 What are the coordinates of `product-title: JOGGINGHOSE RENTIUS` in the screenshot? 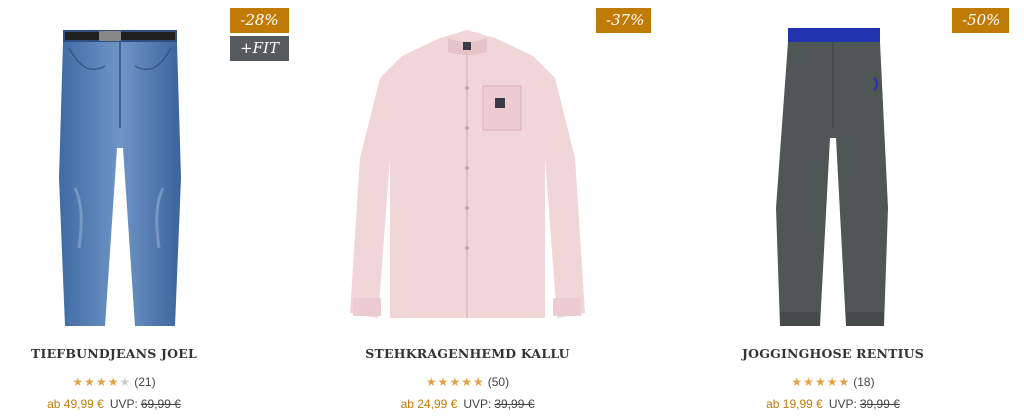 It's located at (833, 353).